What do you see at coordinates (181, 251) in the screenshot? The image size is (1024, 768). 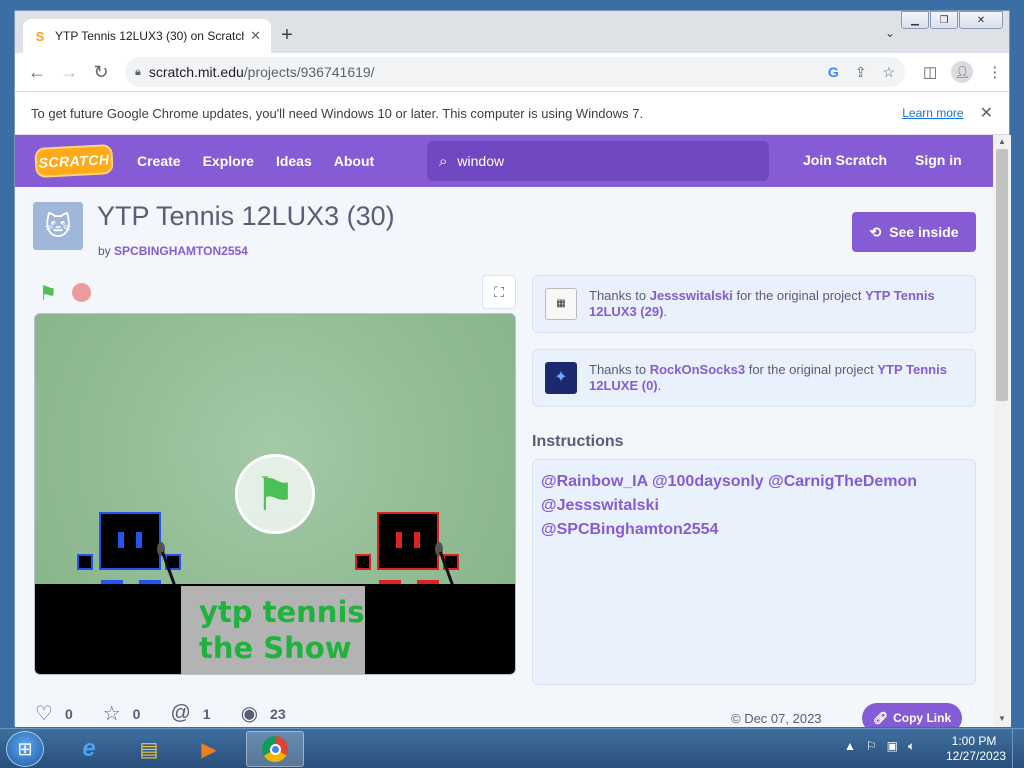 I see `author-link: SPCBINGHAMTON2554` at bounding box center [181, 251].